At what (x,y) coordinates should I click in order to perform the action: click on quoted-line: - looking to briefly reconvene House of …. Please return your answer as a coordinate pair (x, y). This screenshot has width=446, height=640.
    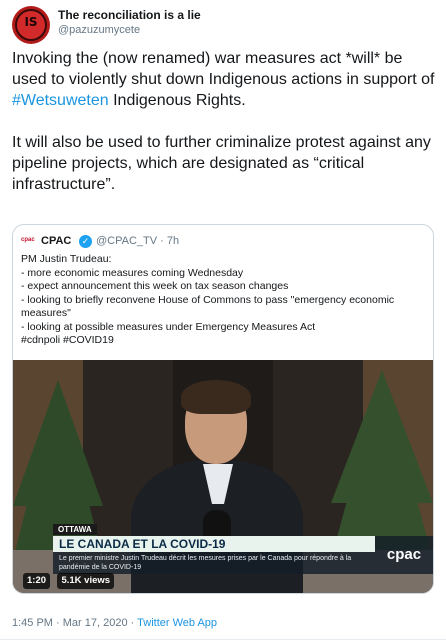
    Looking at the image, I should click on (208, 306).